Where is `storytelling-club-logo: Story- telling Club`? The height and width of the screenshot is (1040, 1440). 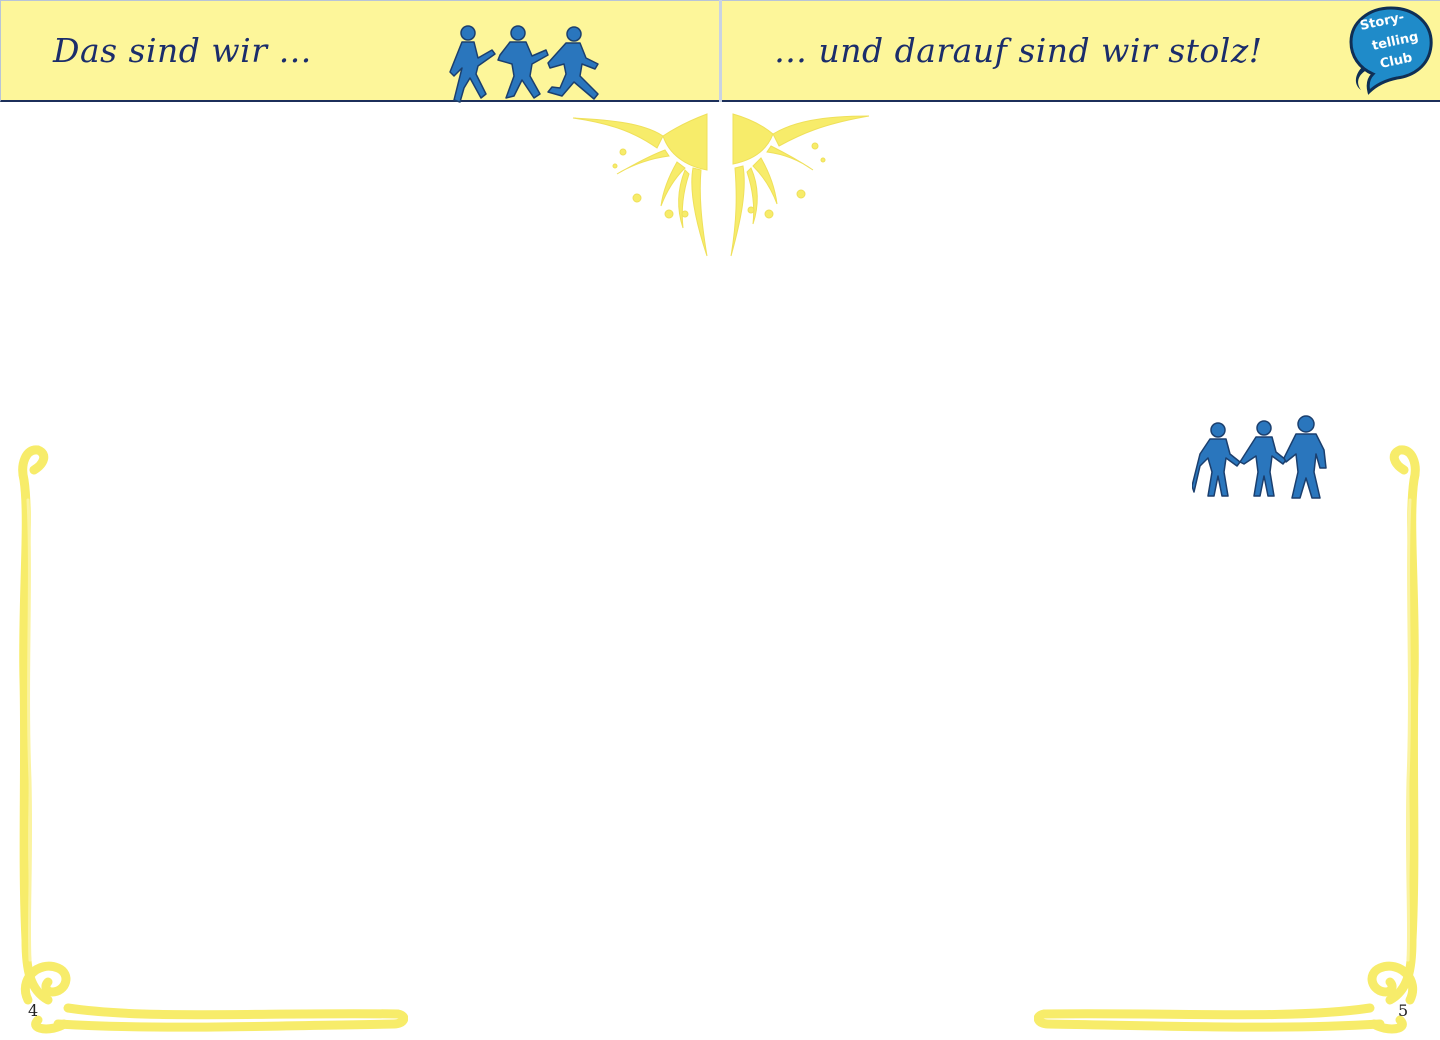
storytelling-club-logo: Story- telling Club is located at coordinates (1391, 50).